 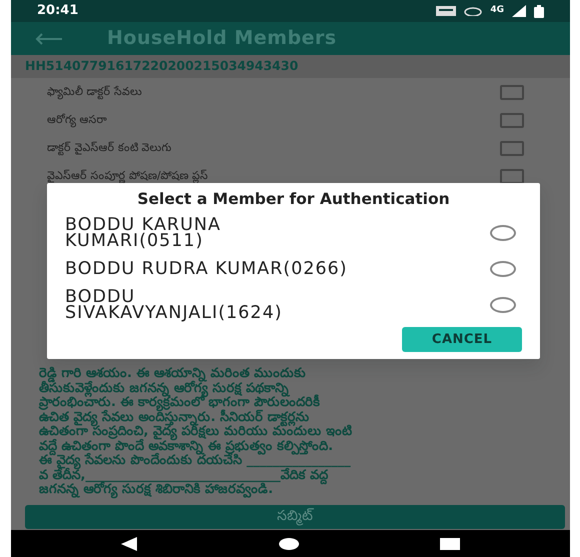 I want to click on recents-icon, so click(x=450, y=544).